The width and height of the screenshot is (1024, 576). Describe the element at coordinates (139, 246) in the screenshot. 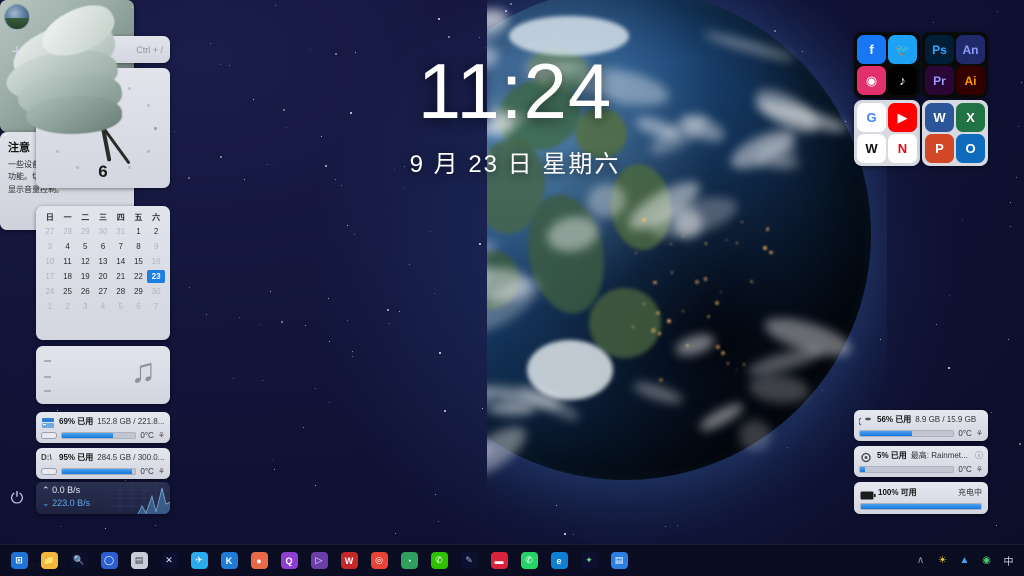

I see `calendar-day: 8` at that location.